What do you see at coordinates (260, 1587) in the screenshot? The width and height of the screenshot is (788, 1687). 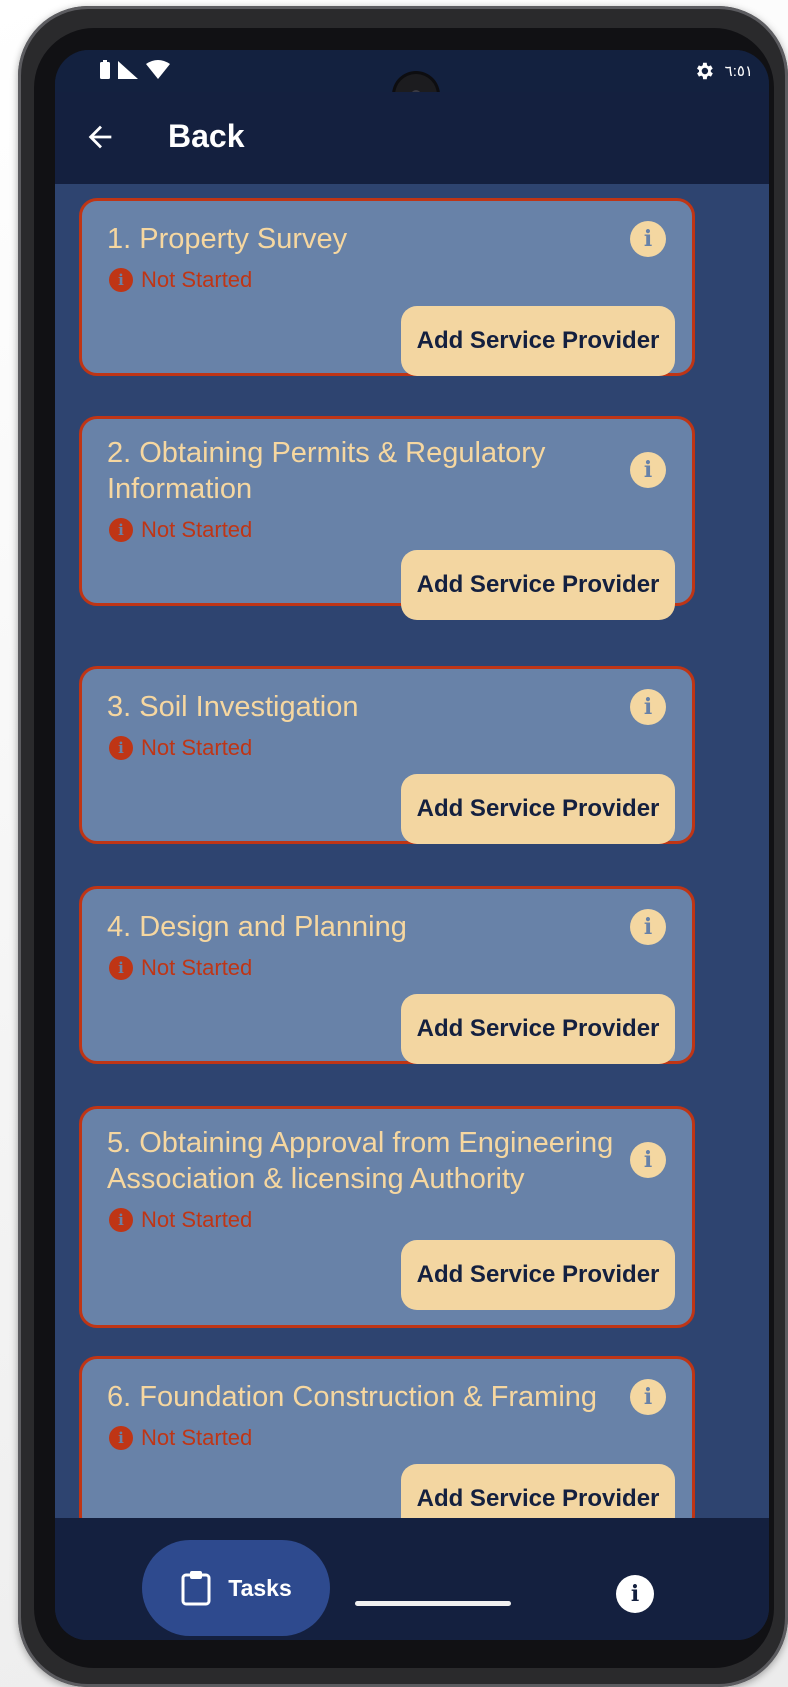 I see `tab-tasks-label: Tasks` at bounding box center [260, 1587].